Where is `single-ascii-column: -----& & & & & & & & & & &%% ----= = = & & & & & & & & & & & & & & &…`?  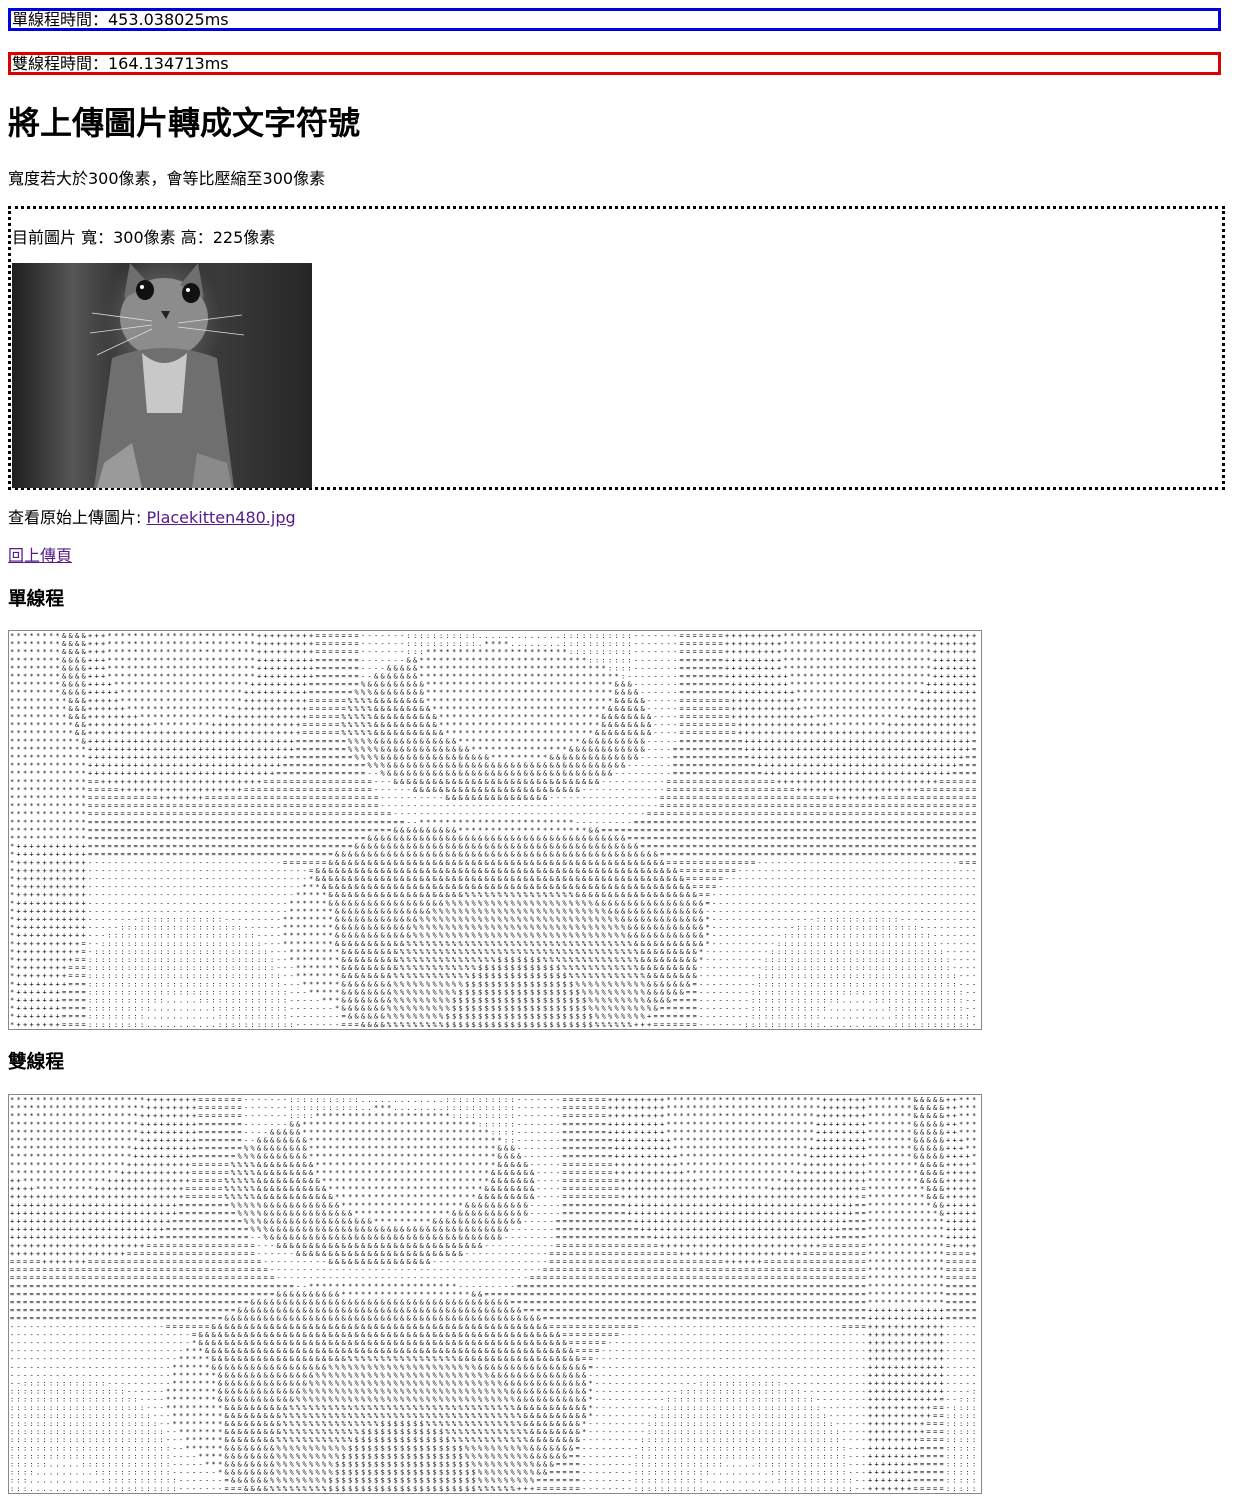
single-ascii-column: -----& & & & & & & & & & &%% ----= = = & & & & & & & & & & & & & & &… is located at coordinates (383, 830).